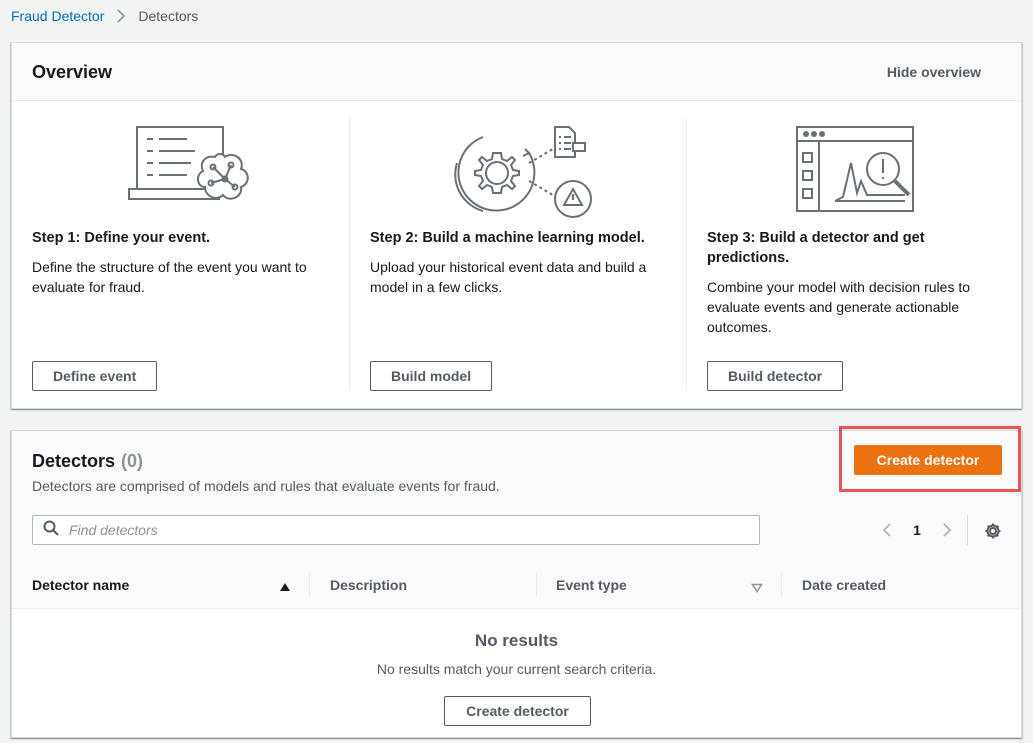 Image resolution: width=1033 pixels, height=743 pixels. I want to click on column-date-created: Date created, so click(844, 585).